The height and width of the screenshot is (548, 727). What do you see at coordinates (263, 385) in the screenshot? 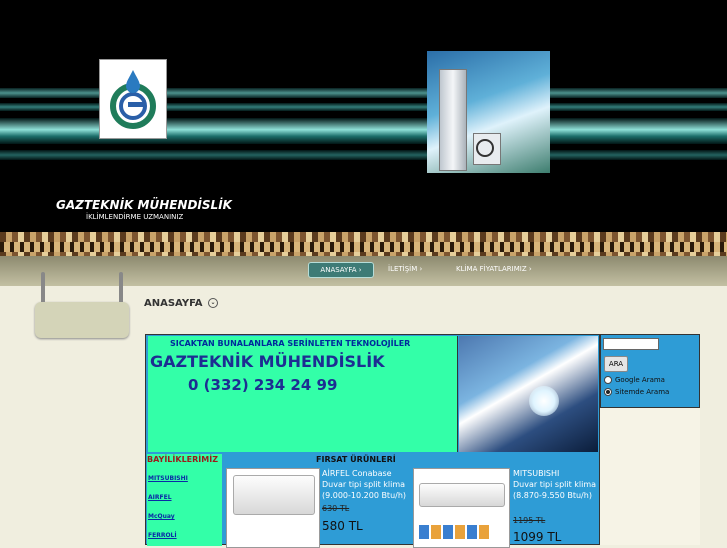
I see `hero-phone: 0 (332) 234 24 99` at bounding box center [263, 385].